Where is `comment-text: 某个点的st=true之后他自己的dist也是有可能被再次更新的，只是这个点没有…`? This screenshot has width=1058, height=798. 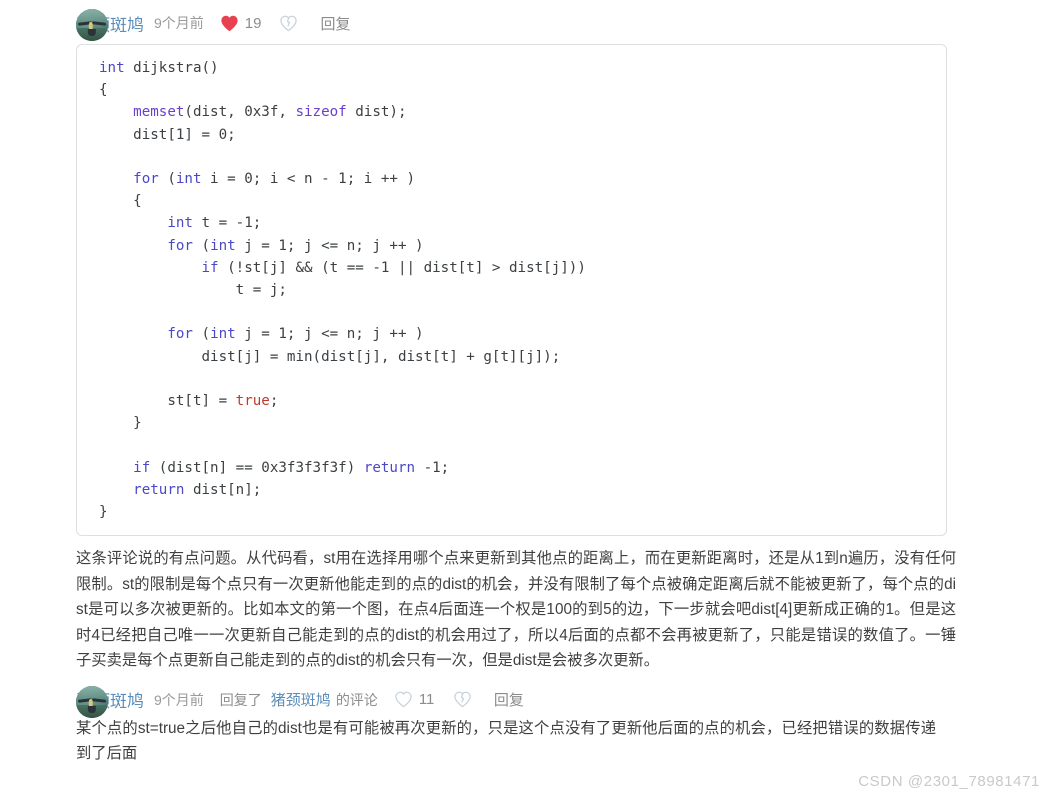
comment-text: 某个点的st=true之后他自己的dist也是有可能被再次更新的，只是这个点没有… is located at coordinates (506, 741).